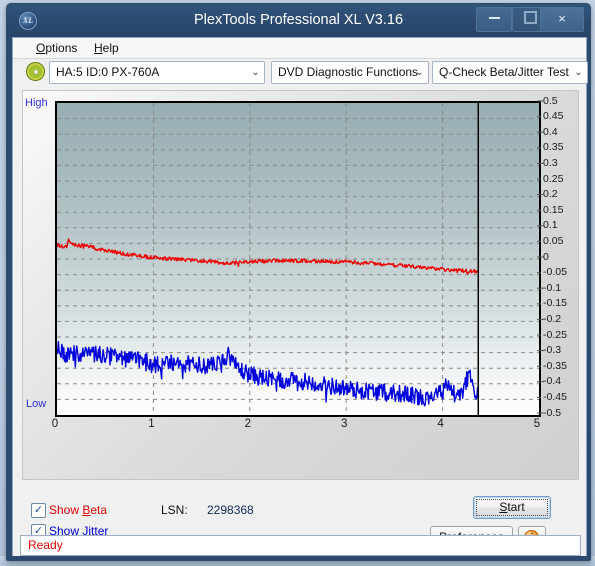 This screenshot has width=595, height=566. What do you see at coordinates (552, 381) in the screenshot?
I see `y-tick-label: -0.4` at bounding box center [552, 381].